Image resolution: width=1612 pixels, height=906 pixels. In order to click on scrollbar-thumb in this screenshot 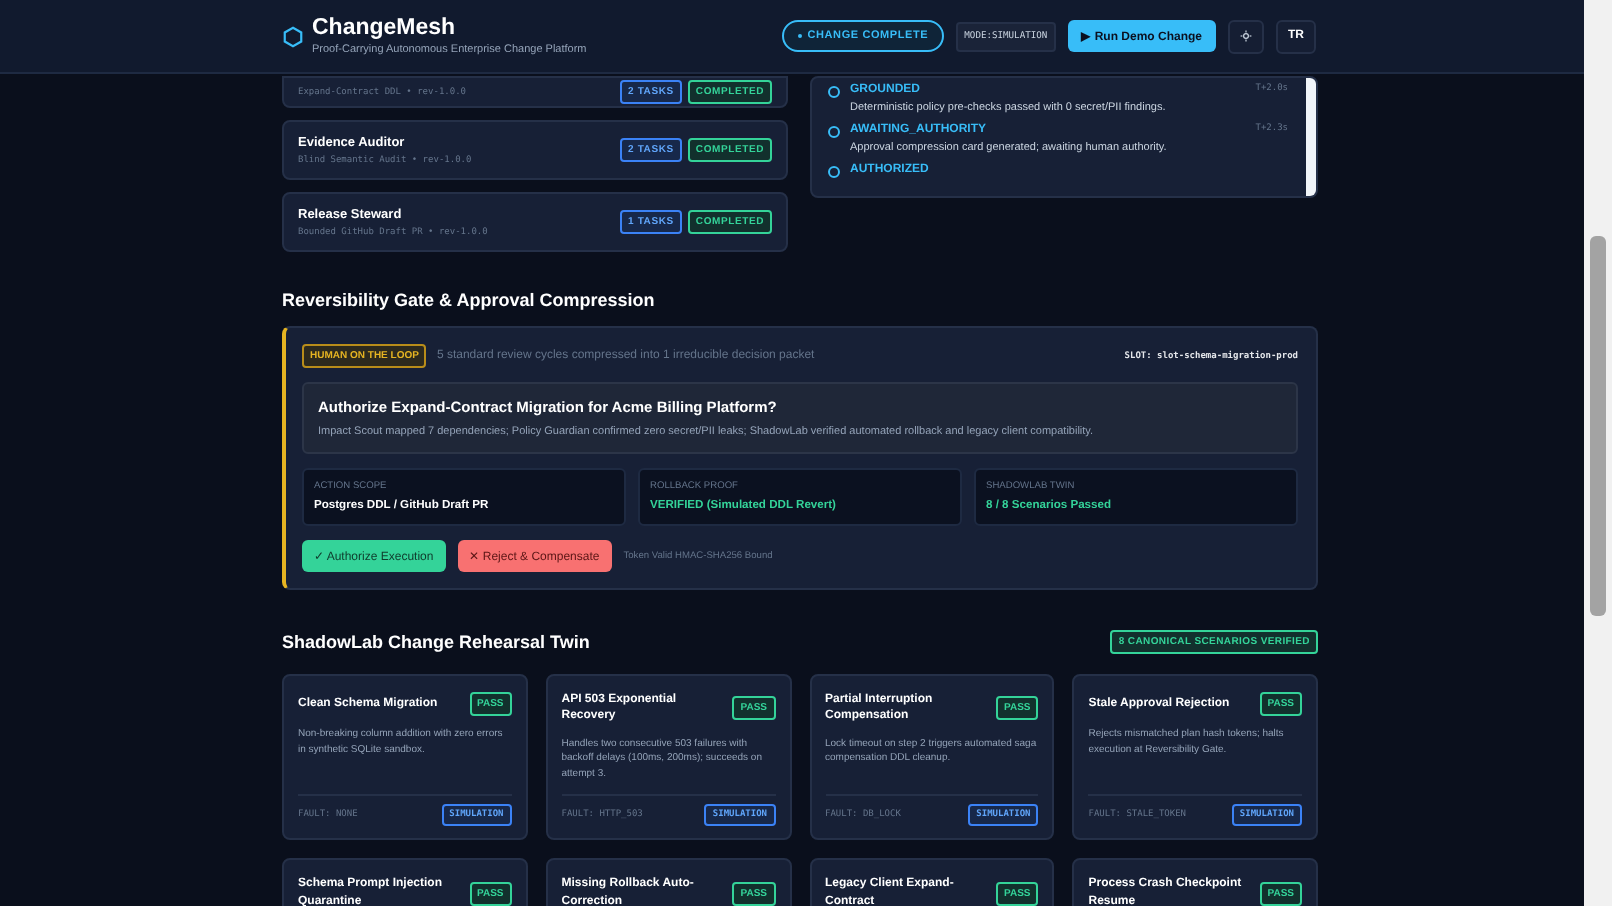, I will do `click(1598, 426)`.